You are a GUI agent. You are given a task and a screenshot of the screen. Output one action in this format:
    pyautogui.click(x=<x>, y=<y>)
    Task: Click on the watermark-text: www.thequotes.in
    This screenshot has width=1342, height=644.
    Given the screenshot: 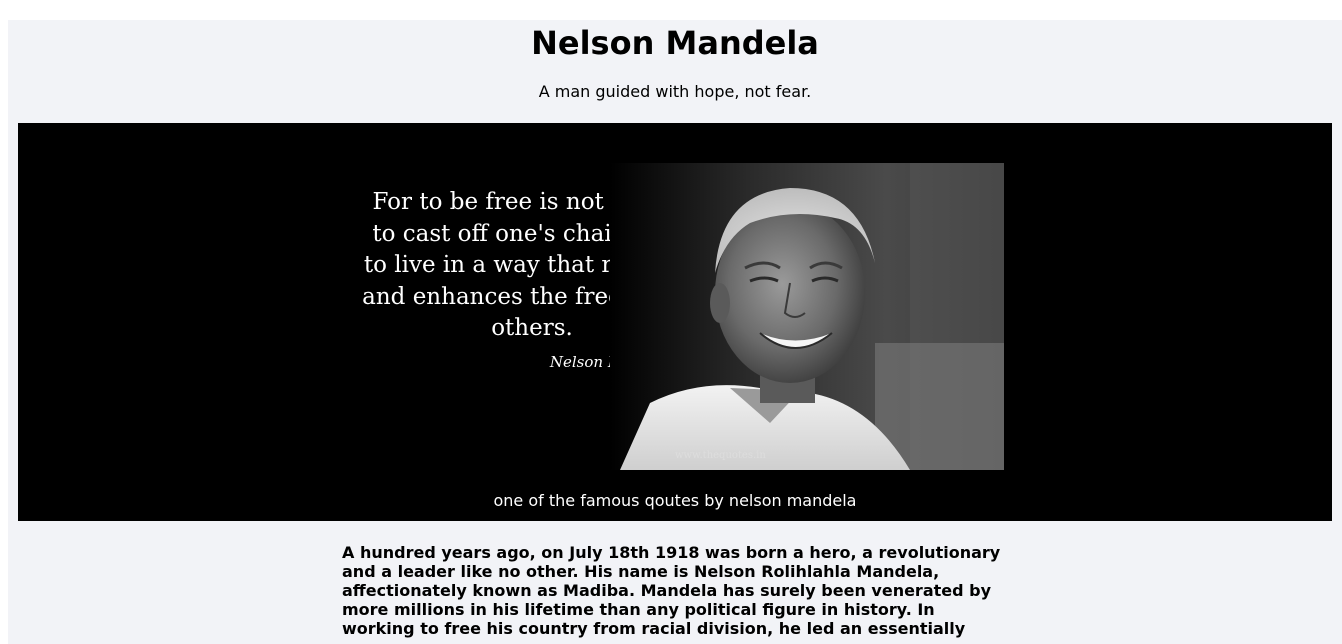 What is the action you would take?
    pyautogui.click(x=720, y=455)
    